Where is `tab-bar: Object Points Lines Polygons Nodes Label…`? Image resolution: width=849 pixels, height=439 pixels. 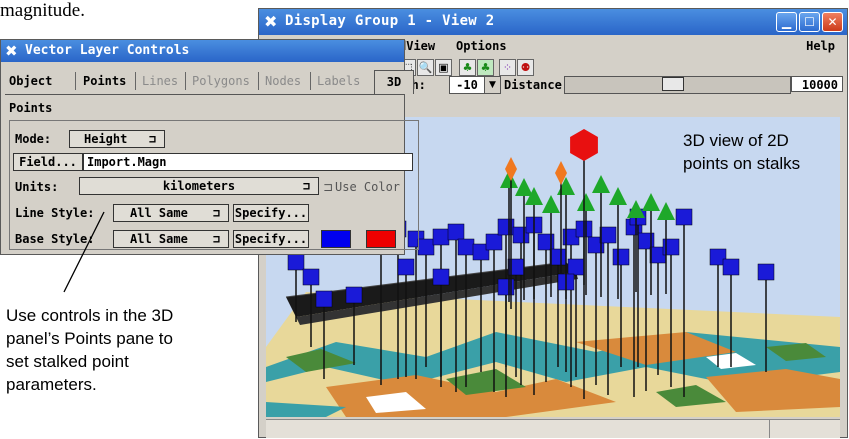
tab-bar: Object Points Lines Polygons Nodes Label… is located at coordinates (209, 82).